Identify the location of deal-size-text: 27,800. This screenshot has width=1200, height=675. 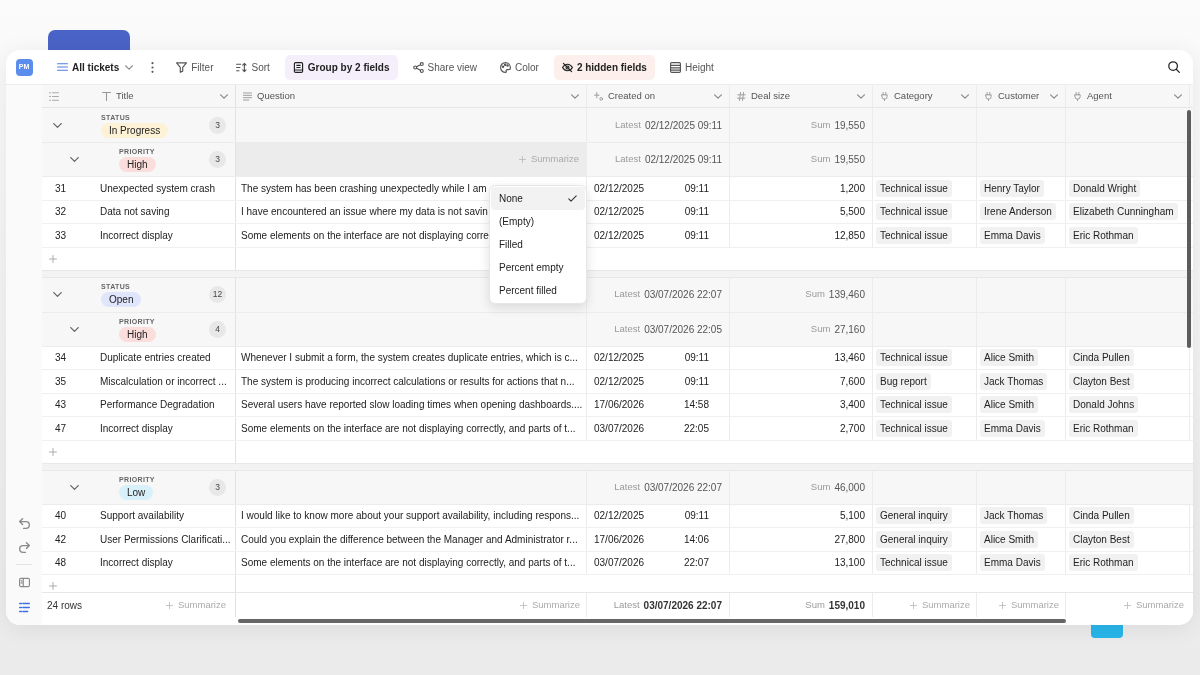
(849, 539).